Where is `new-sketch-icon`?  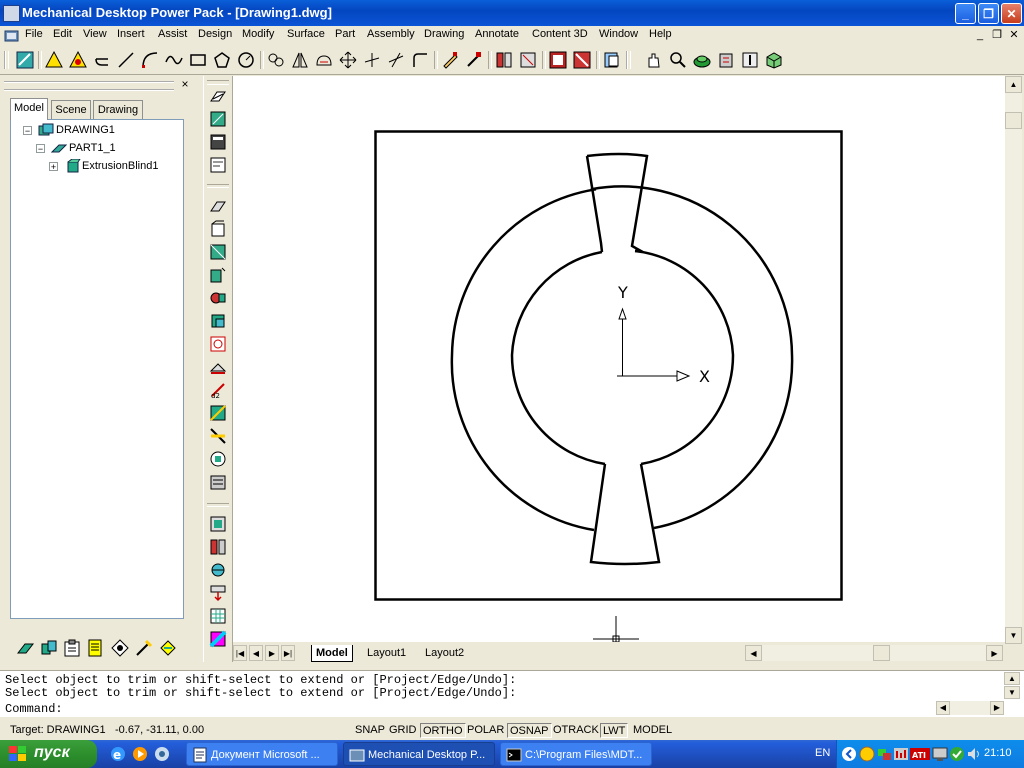
new-sketch-icon is located at coordinates (25, 60).